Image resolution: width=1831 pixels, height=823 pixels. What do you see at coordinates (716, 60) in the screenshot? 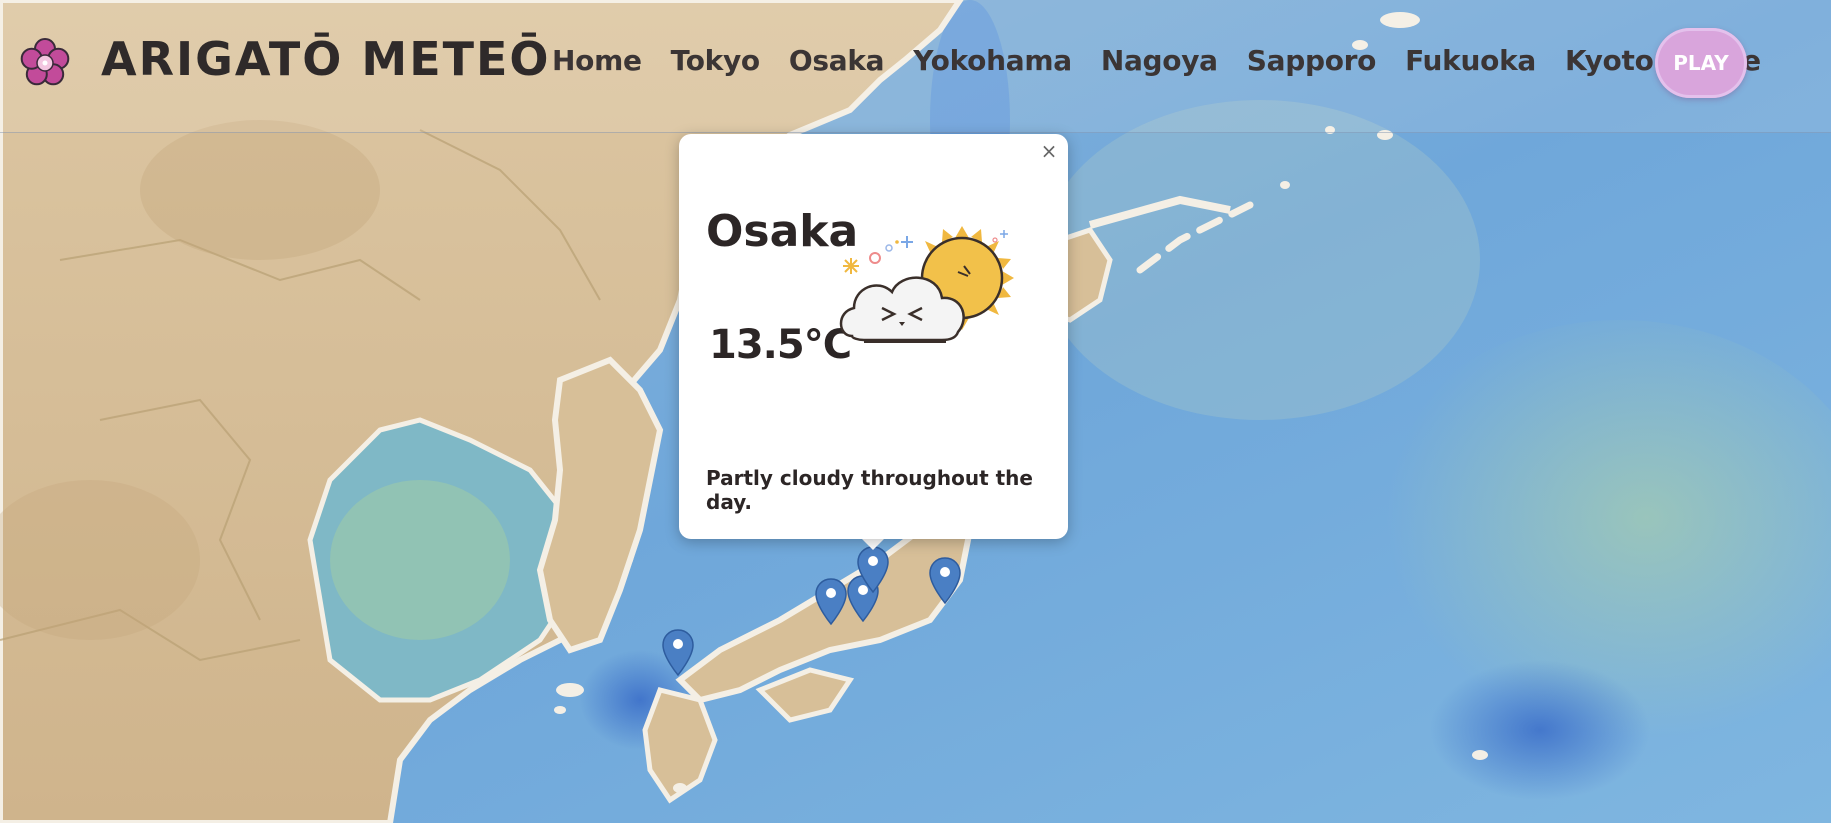
I see `nav-tokyo: Tokyo` at bounding box center [716, 60].